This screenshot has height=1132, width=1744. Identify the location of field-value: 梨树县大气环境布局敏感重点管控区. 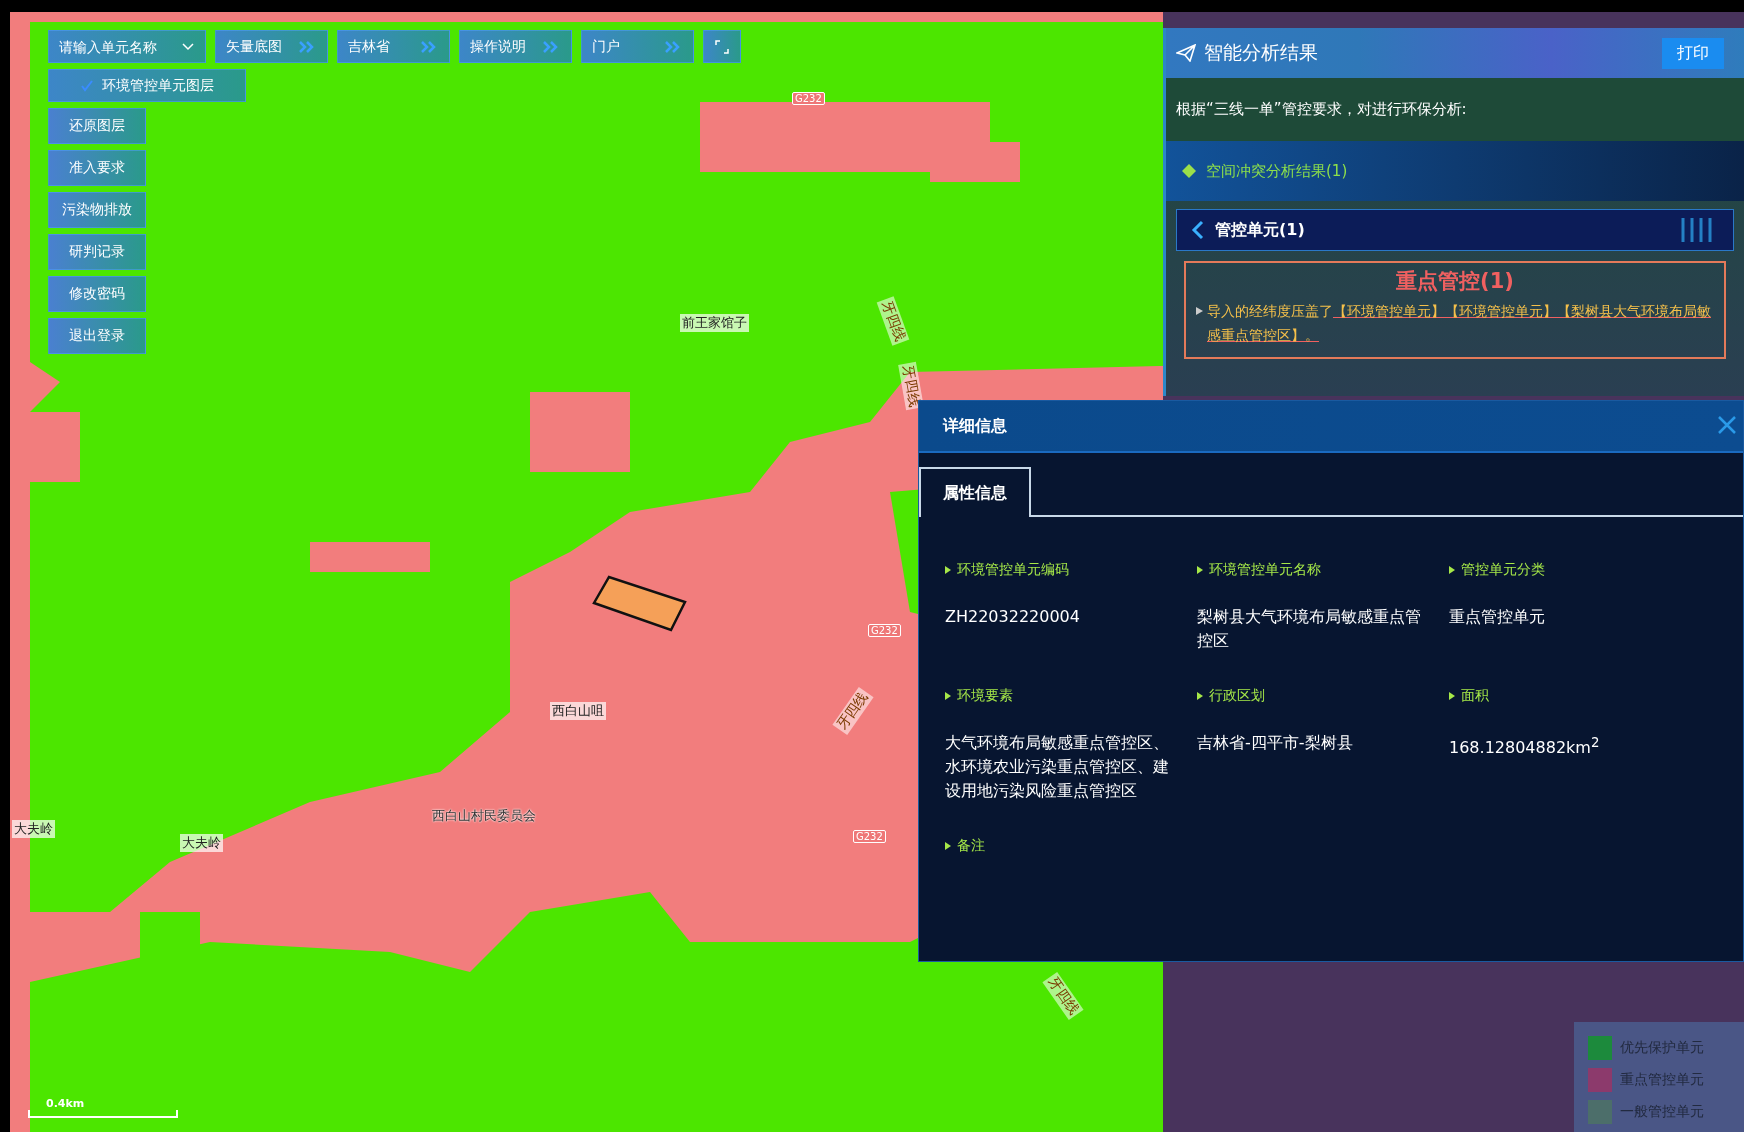
(1309, 629).